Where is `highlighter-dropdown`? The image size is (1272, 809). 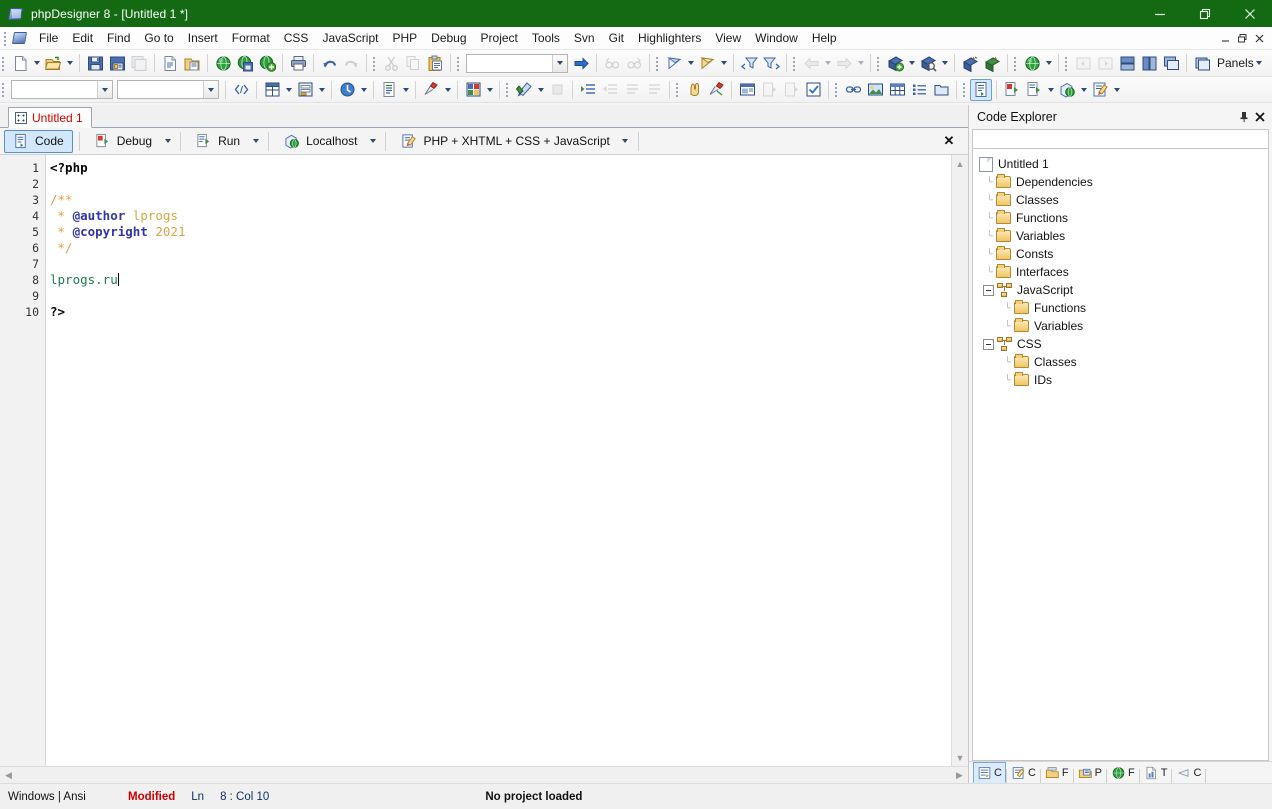
highlighter-dropdown is located at coordinates (1116, 90).